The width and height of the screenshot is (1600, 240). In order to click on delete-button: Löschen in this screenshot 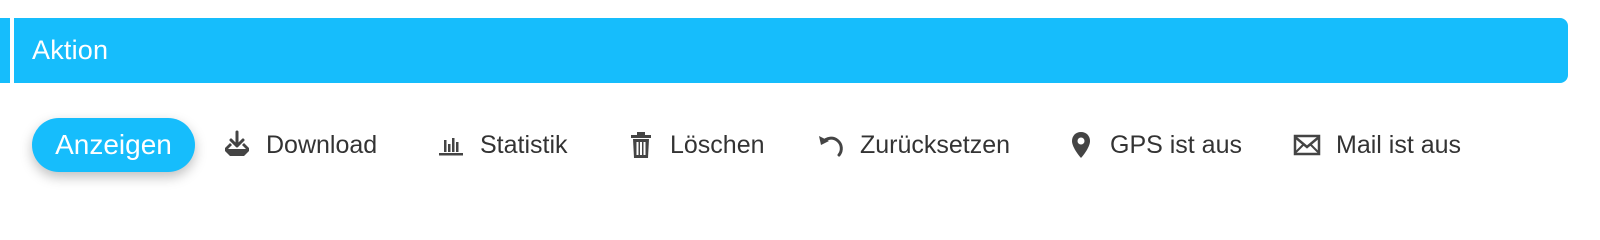, I will do `click(694, 145)`.